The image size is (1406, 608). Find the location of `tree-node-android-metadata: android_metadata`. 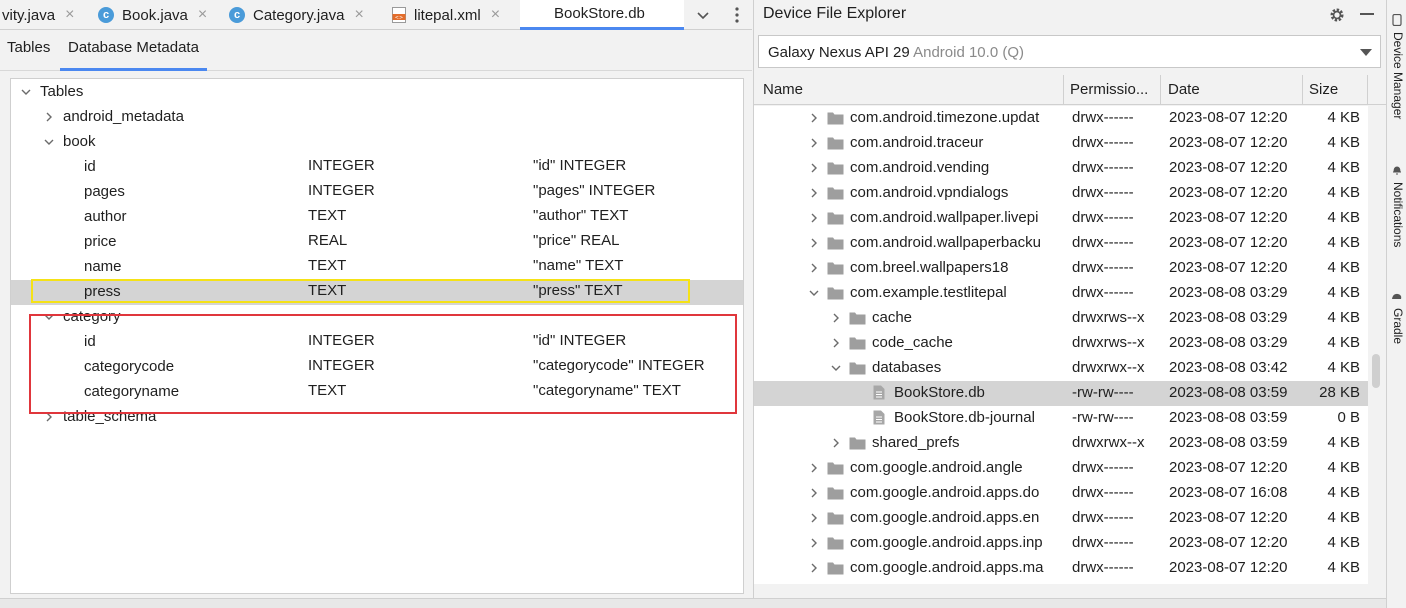

tree-node-android-metadata: android_metadata is located at coordinates (377, 117).